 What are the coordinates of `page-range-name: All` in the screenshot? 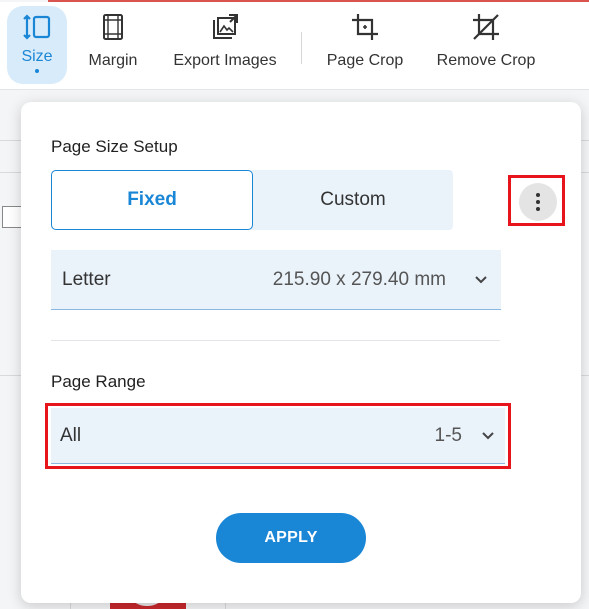 It's located at (71, 435).